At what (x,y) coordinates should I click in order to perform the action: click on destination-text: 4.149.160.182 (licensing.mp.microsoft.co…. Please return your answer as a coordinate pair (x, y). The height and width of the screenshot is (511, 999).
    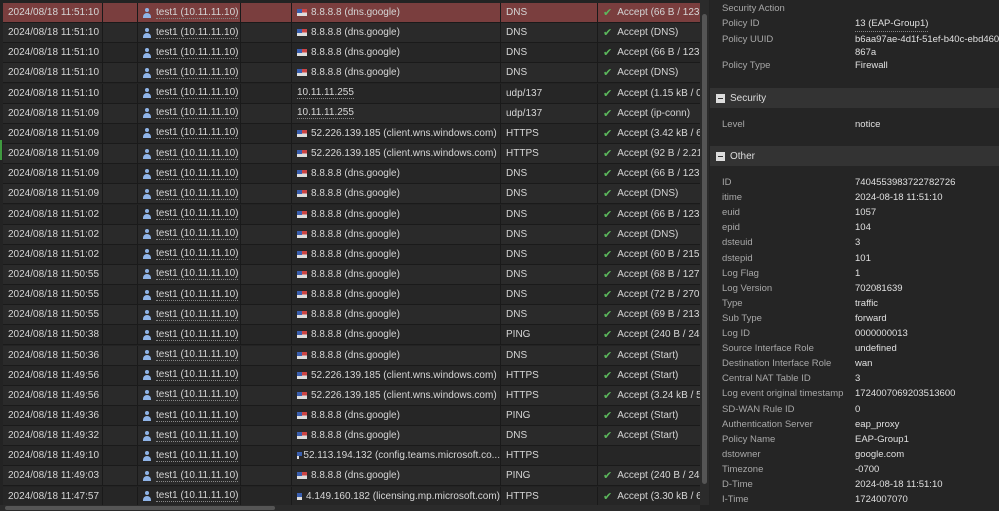
    Looking at the image, I should click on (403, 496).